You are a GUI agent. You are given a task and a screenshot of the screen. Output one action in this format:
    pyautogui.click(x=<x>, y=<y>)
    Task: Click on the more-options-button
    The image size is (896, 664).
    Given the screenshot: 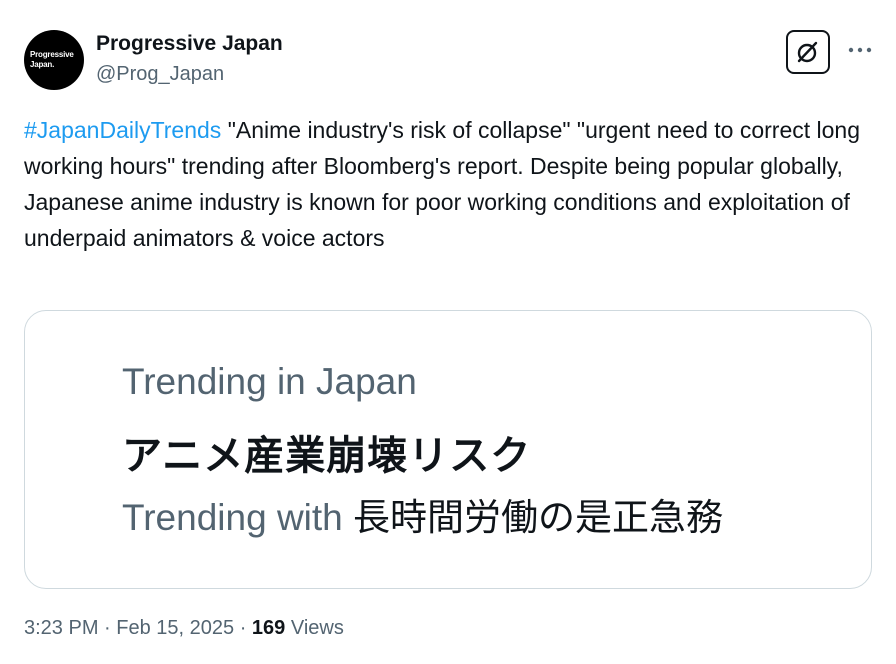 What is the action you would take?
    pyautogui.click(x=860, y=50)
    